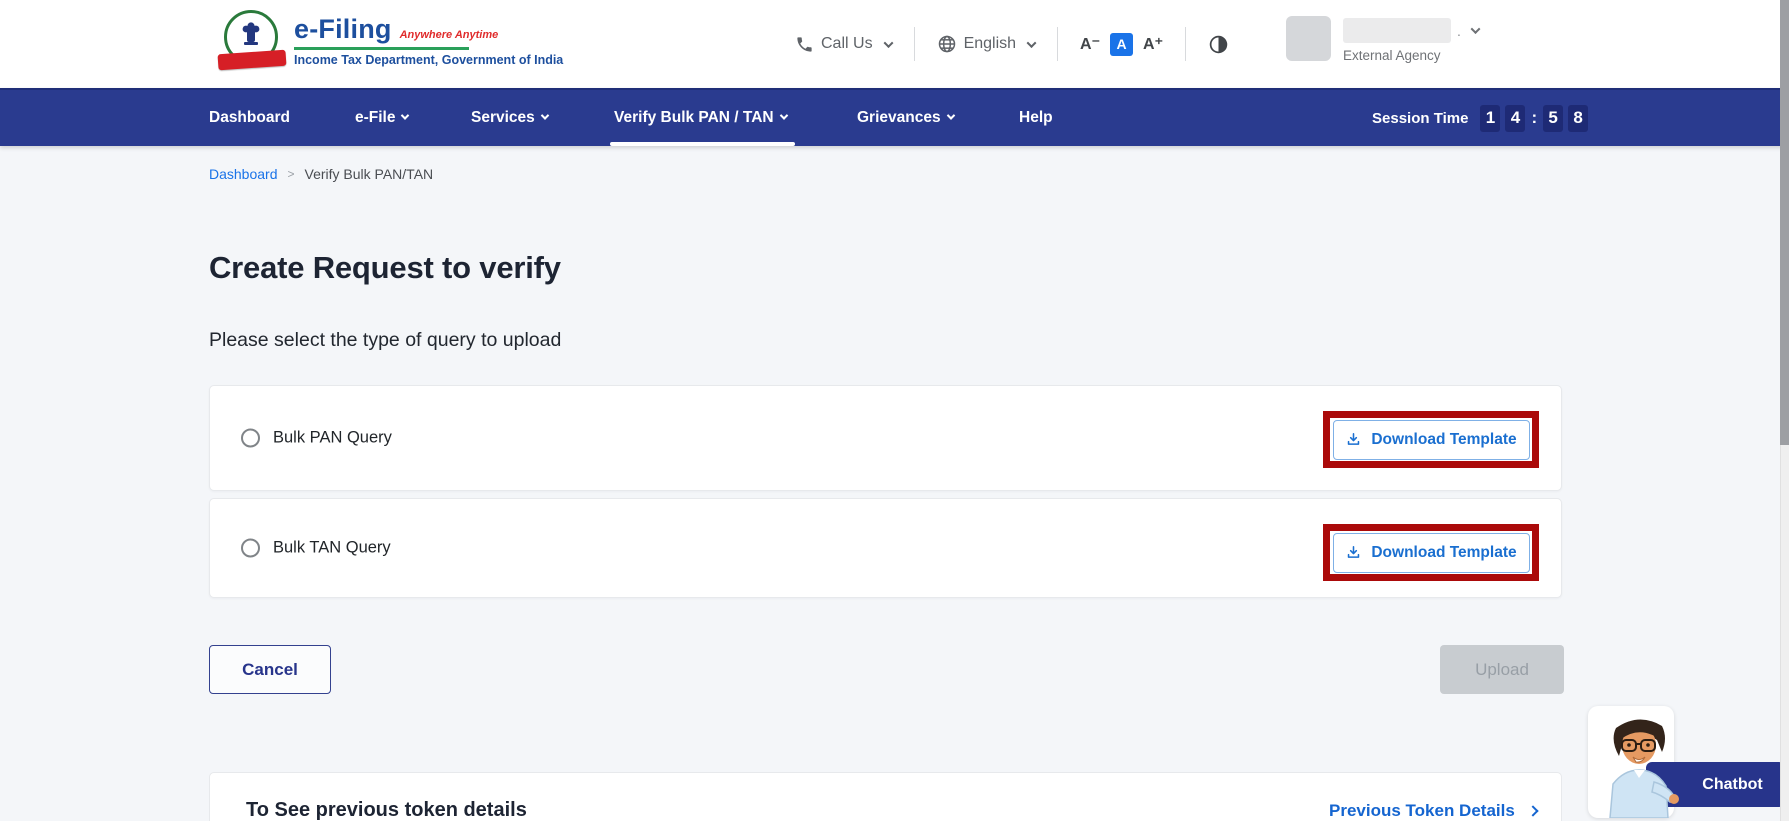 The image size is (1789, 821). I want to click on user-name-suffix: ., so click(1459, 30).